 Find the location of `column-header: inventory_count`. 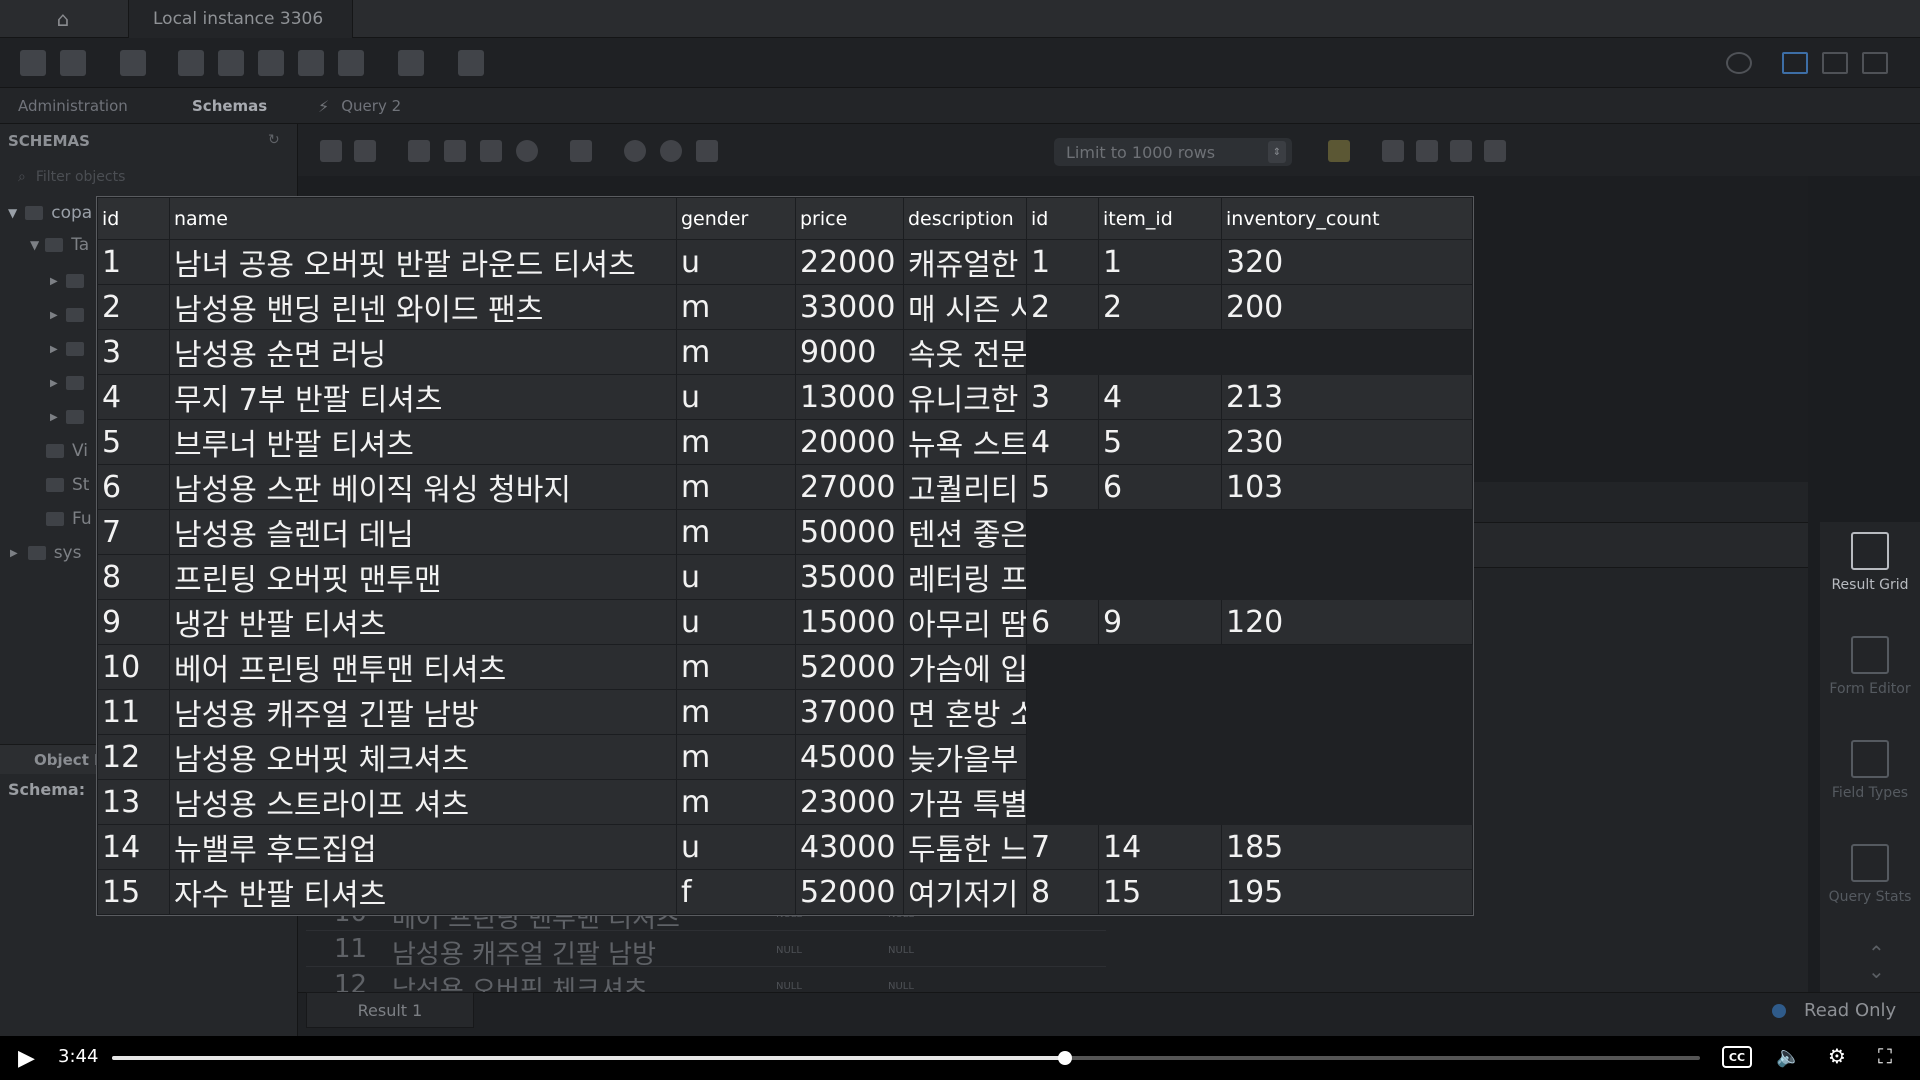

column-header: inventory_count is located at coordinates (1347, 218).